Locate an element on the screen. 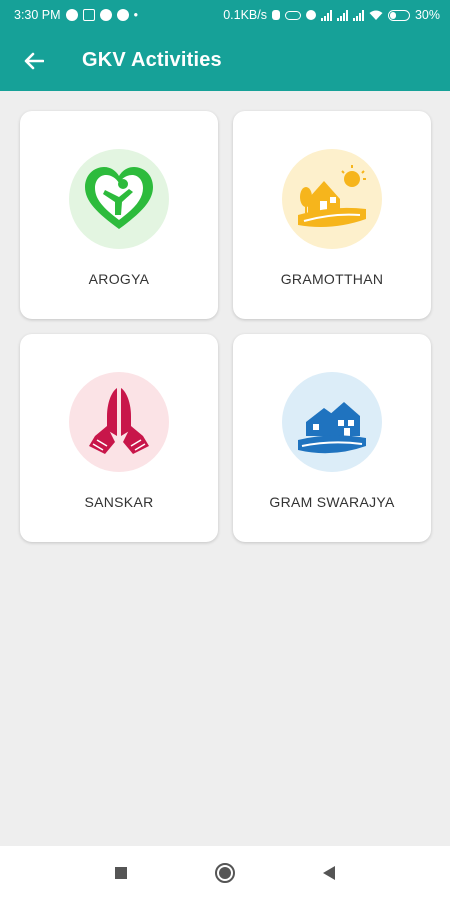 The width and height of the screenshot is (450, 900). activity-card-gram-swarajya: GRAM SWARAJYA is located at coordinates (332, 438).